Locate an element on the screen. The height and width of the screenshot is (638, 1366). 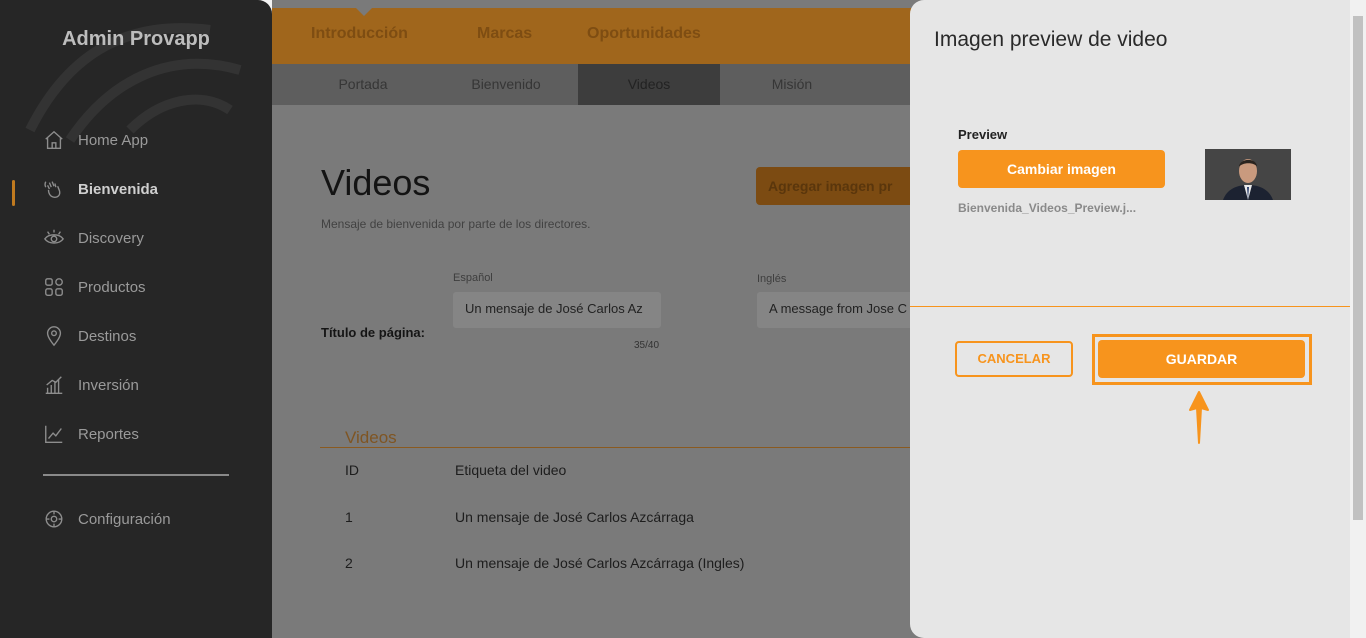
sidebar-item-reportes: Reportes is located at coordinates (90, 434).